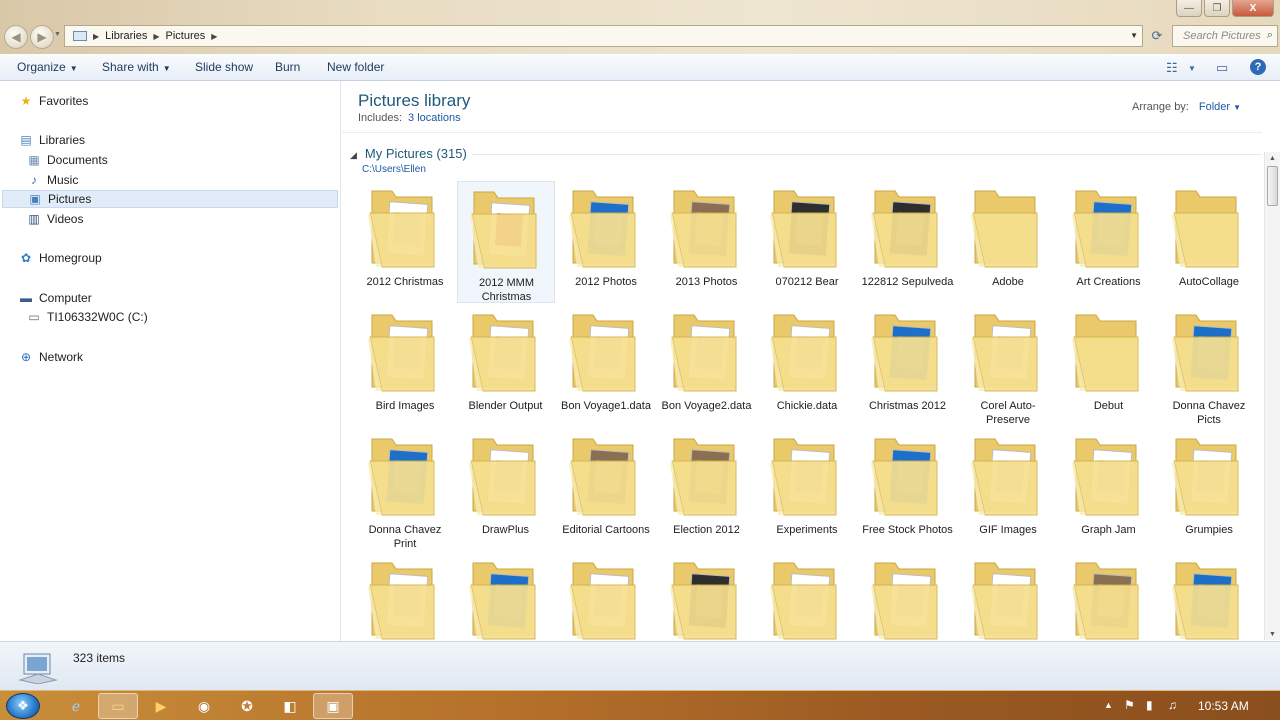 Image resolution: width=1280 pixels, height=720 pixels. Describe the element at coordinates (1008, 242) in the screenshot. I see `folder-item: Adobe` at that location.